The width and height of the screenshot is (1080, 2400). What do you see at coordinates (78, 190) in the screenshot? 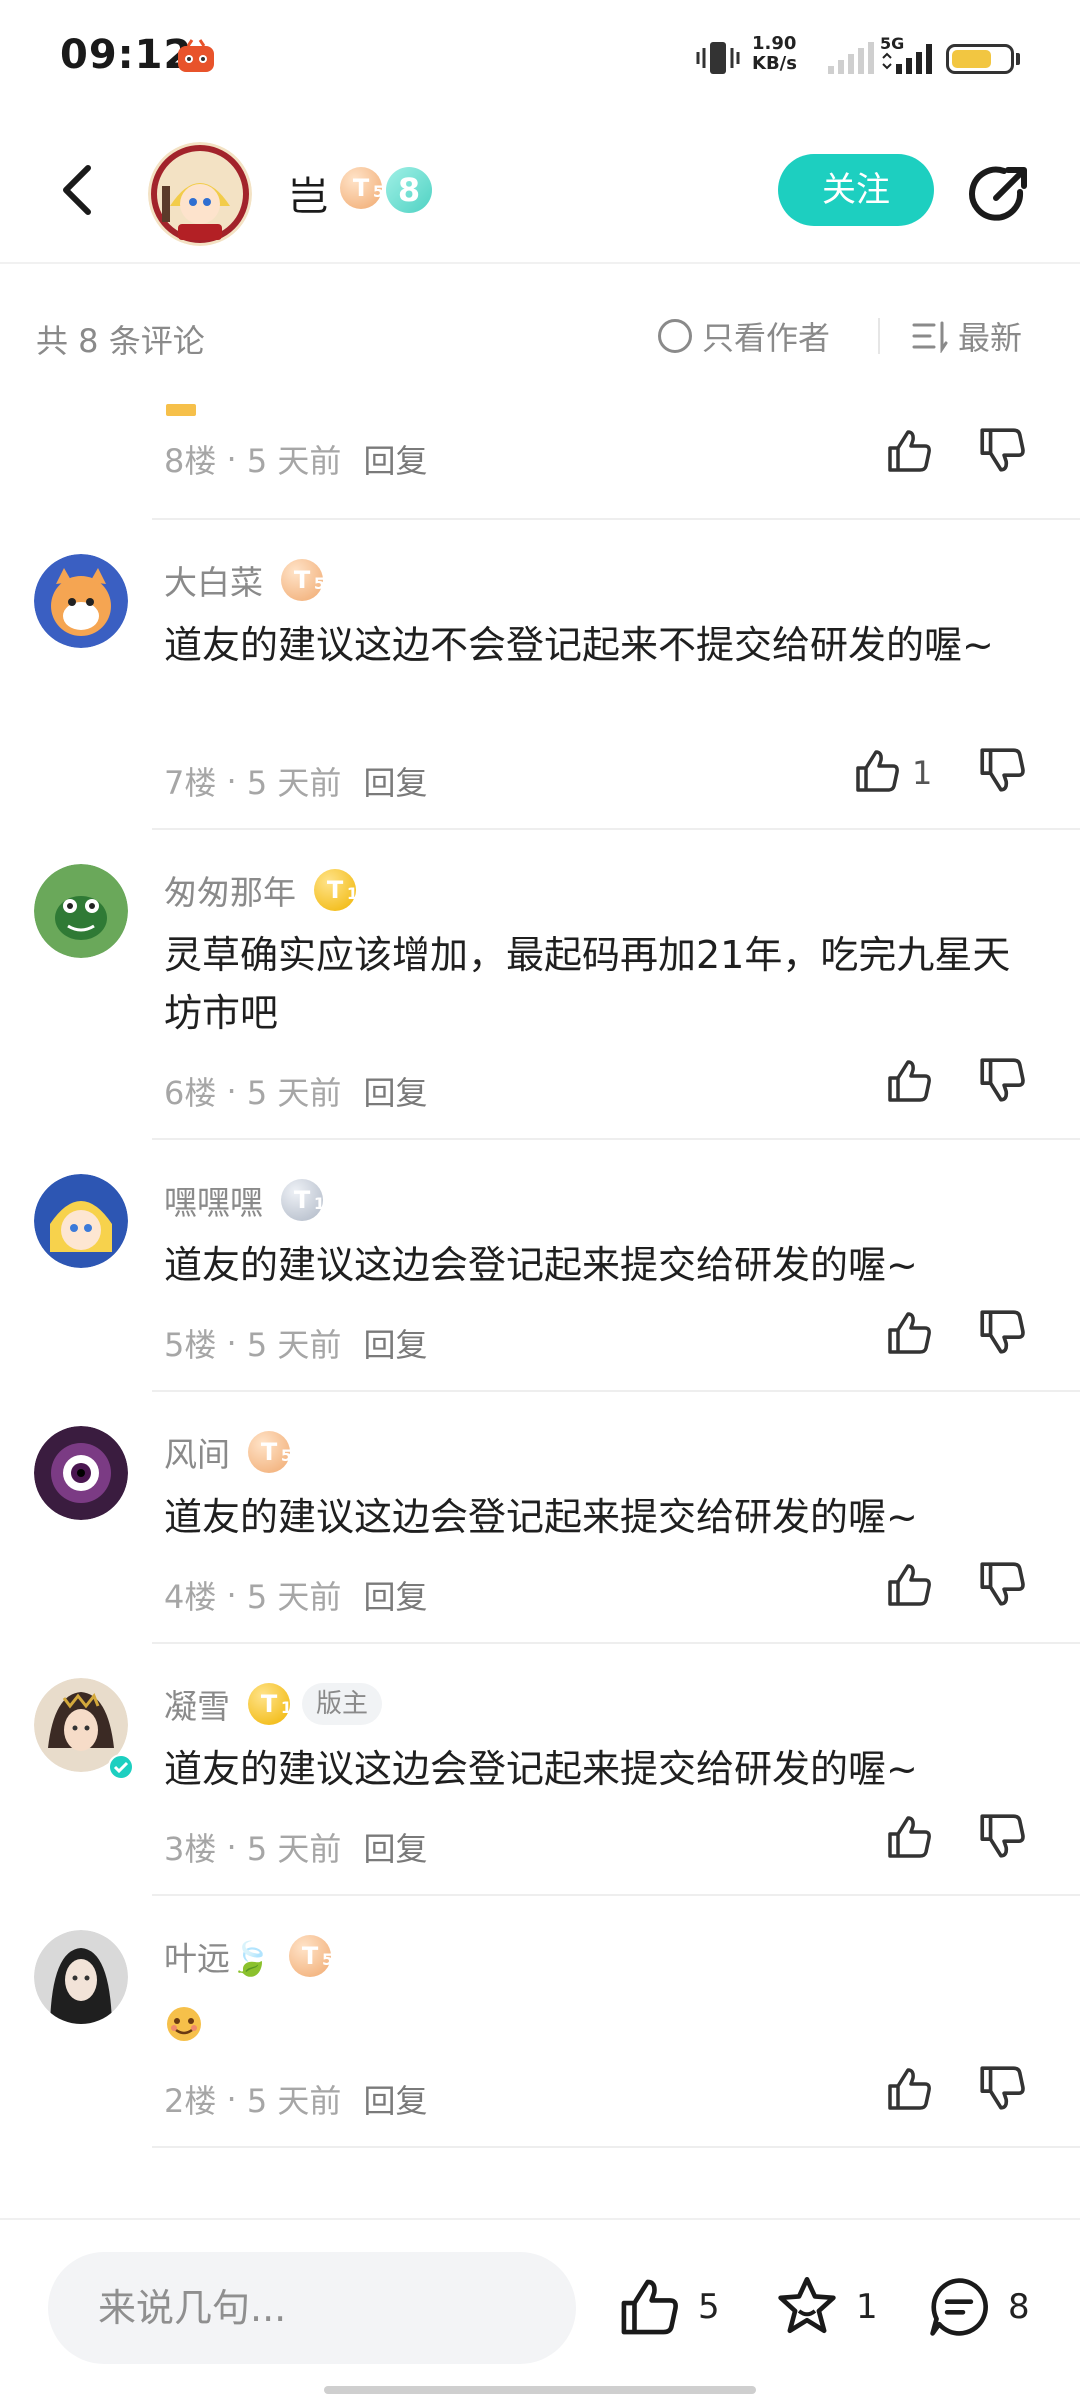
I see `back-icon` at bounding box center [78, 190].